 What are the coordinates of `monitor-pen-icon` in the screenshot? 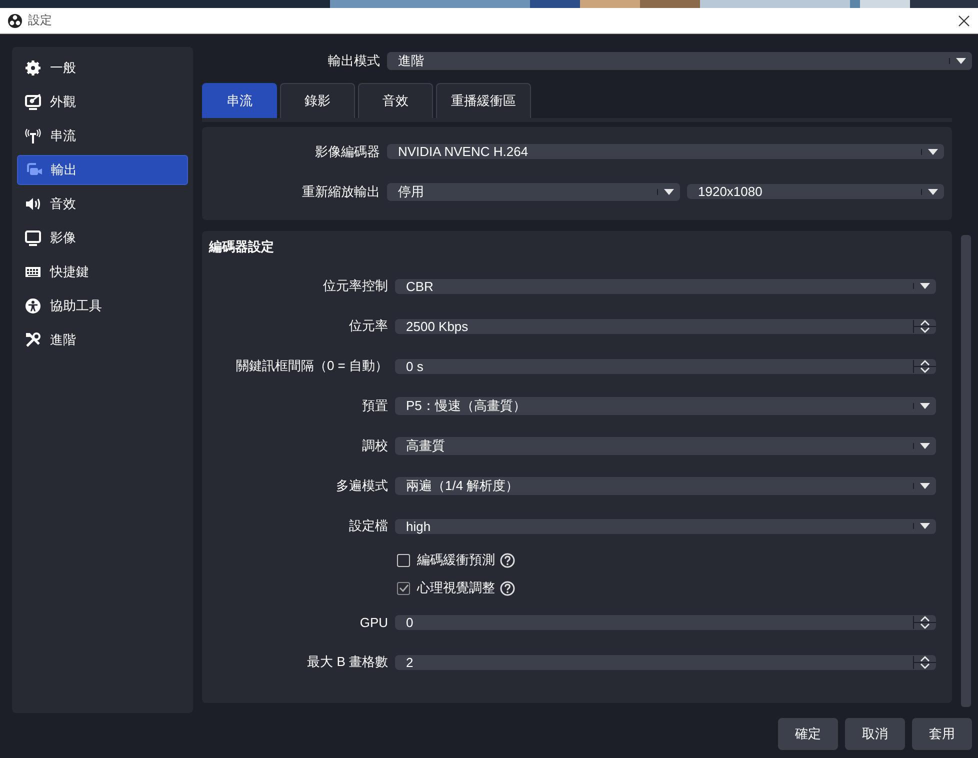 It's located at (33, 102).